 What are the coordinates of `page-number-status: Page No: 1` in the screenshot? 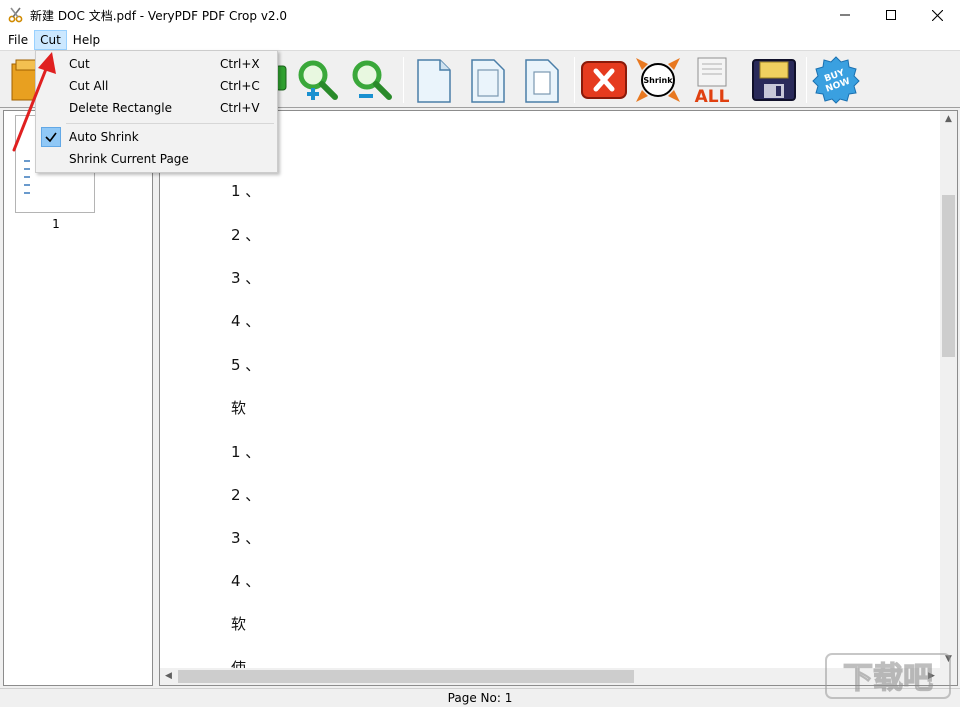 It's located at (480, 698).